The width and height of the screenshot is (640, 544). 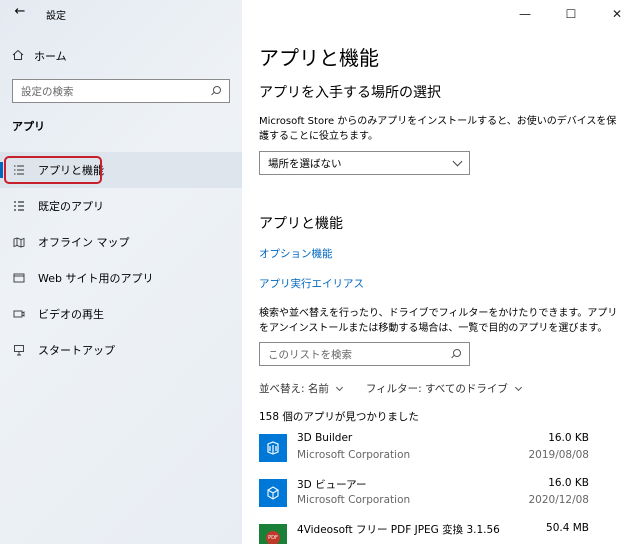 I want to click on app-name: 3D Builder, so click(x=325, y=438).